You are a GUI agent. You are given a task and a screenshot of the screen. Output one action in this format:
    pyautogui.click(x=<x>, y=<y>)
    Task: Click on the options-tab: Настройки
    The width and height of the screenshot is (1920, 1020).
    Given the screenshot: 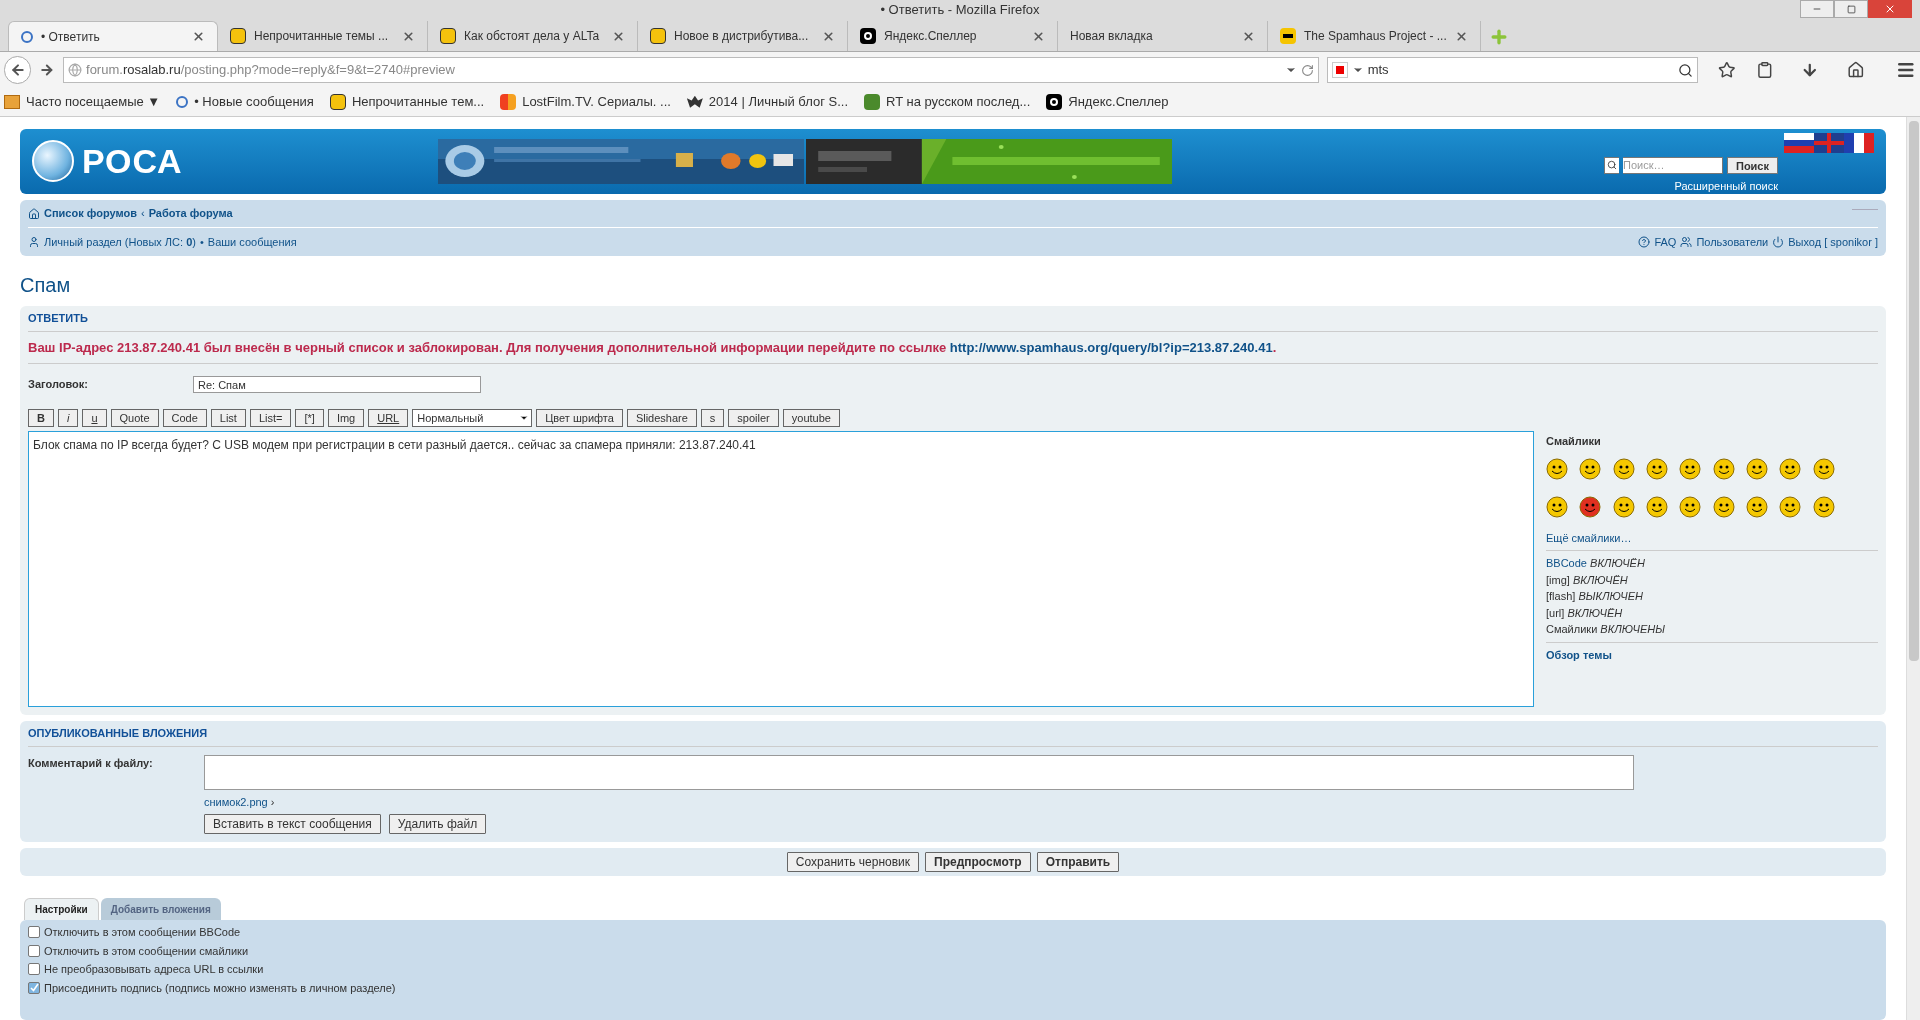 What is the action you would take?
    pyautogui.click(x=61, y=909)
    